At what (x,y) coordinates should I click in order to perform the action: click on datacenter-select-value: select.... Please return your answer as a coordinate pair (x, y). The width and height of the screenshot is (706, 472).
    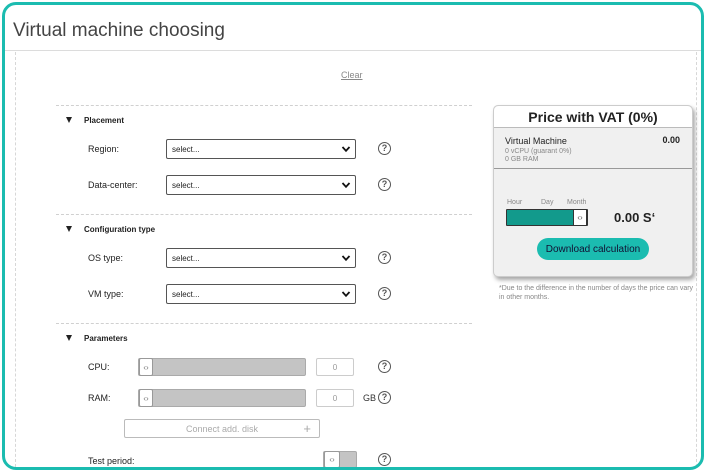
    Looking at the image, I should click on (186, 185).